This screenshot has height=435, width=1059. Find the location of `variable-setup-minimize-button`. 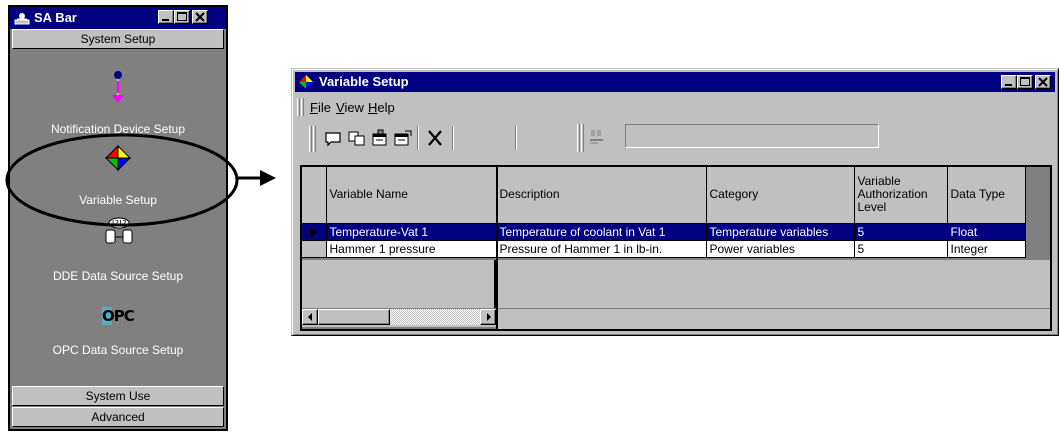

variable-setup-minimize-button is located at coordinates (1009, 82).